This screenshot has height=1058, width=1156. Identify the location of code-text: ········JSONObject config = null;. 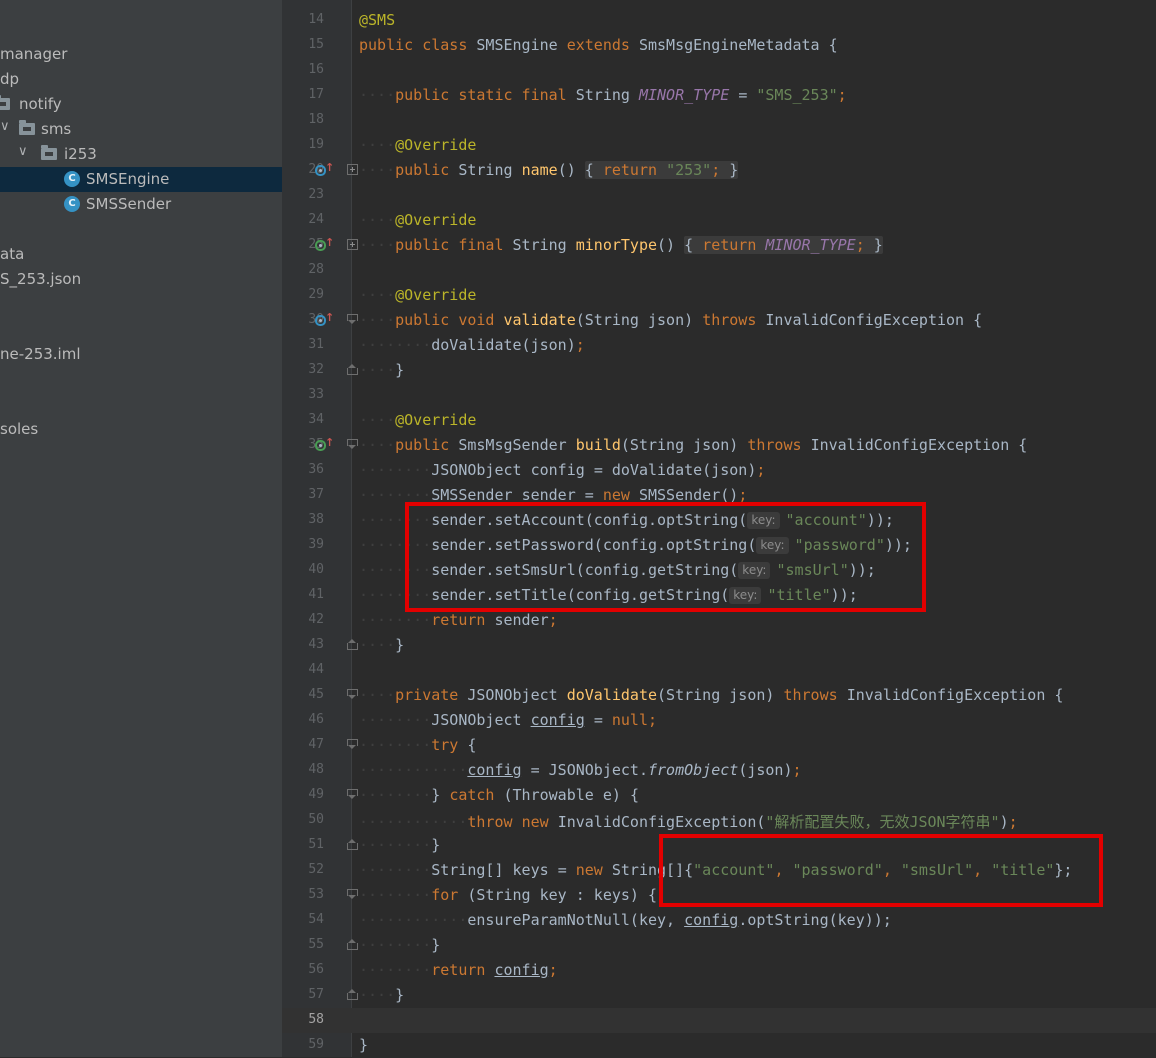
(508, 720).